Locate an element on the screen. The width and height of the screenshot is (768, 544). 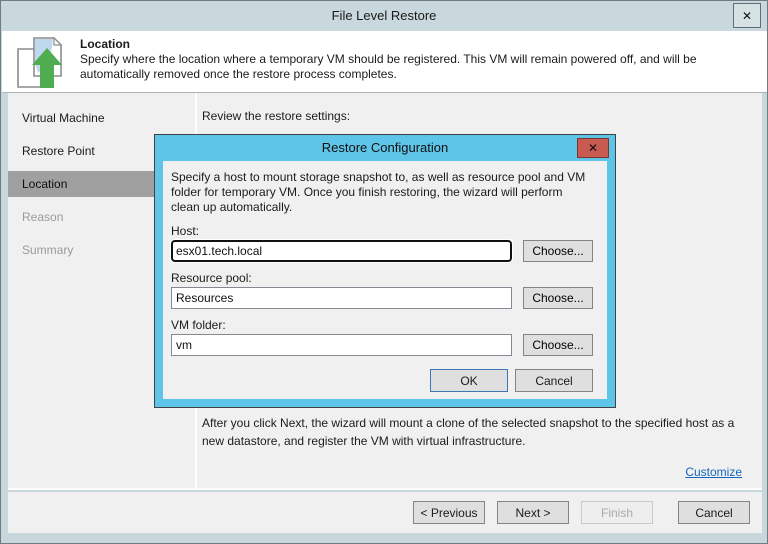
dialog-actions: OK Cancel is located at coordinates (382, 380).